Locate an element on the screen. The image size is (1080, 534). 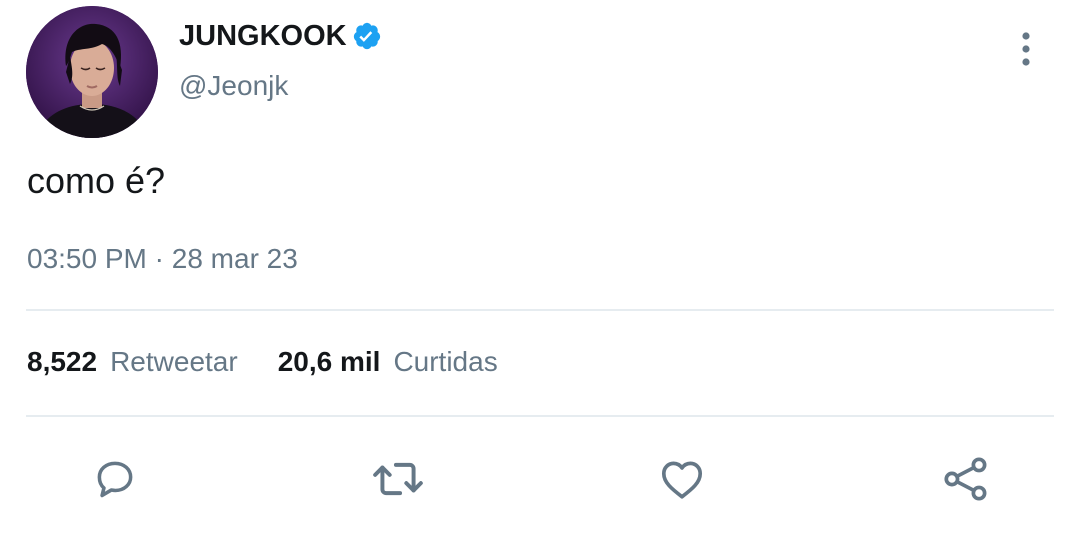
tweet-date: 28 mar 23 is located at coordinates (235, 258).